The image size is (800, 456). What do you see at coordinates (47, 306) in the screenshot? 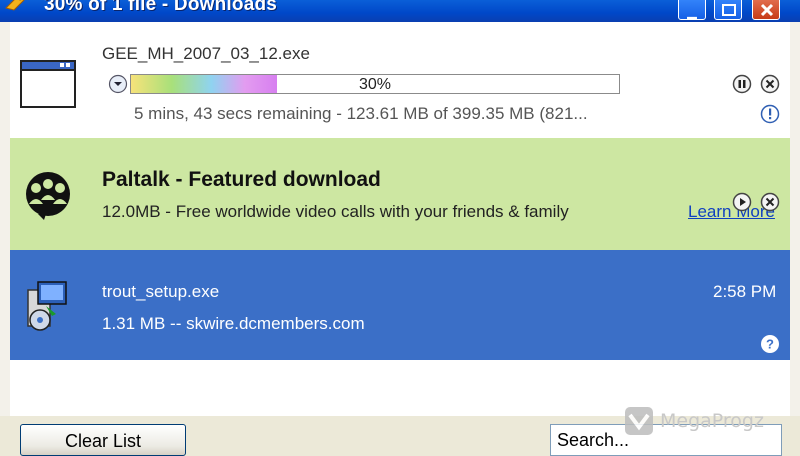
I see `installer-icon` at bounding box center [47, 306].